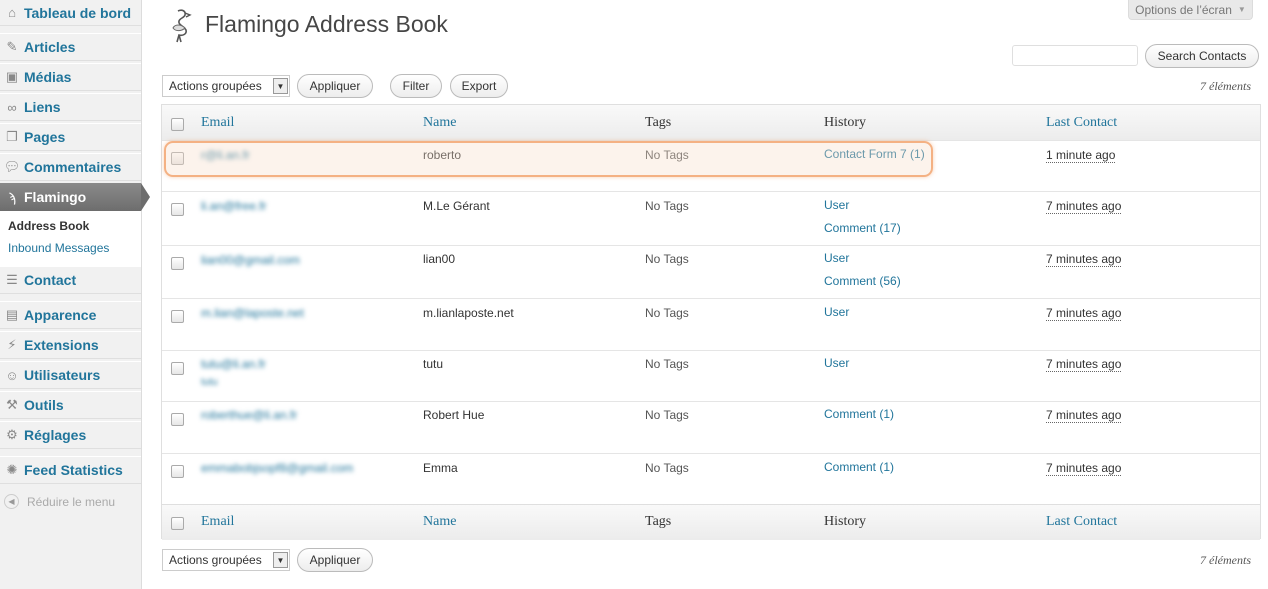 Image resolution: width=1268 pixels, height=589 pixels. Describe the element at coordinates (1241, 9) in the screenshot. I see `chevron-down-icon: ▼` at that location.